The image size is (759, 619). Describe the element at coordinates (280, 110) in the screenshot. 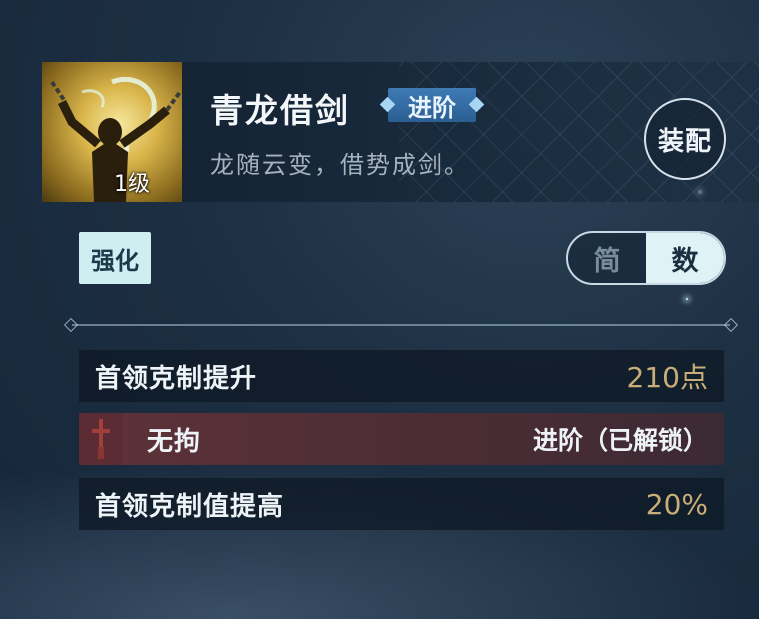

I see `skill-name: 青龙借剑` at that location.